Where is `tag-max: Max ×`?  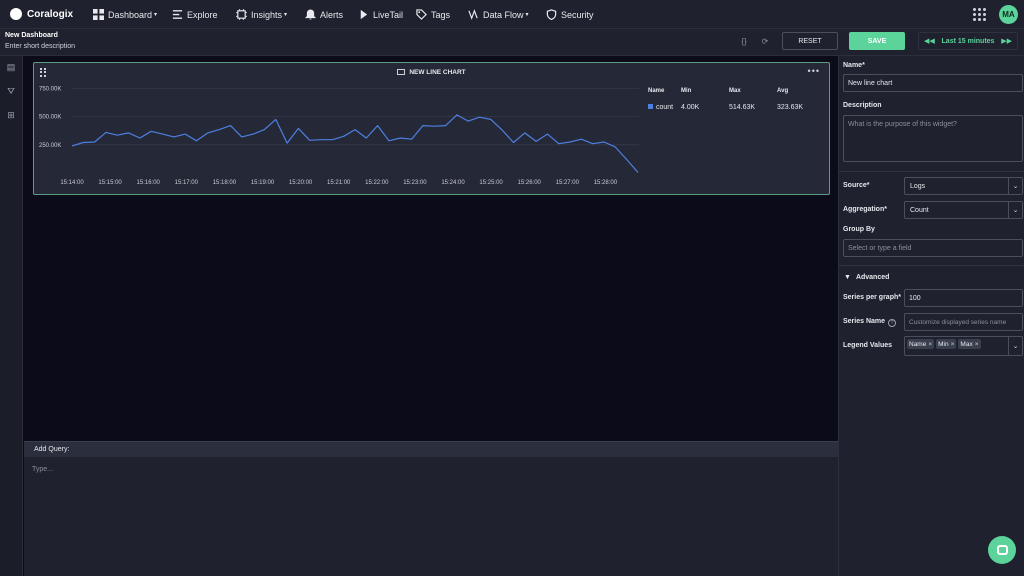 tag-max: Max × is located at coordinates (969, 344).